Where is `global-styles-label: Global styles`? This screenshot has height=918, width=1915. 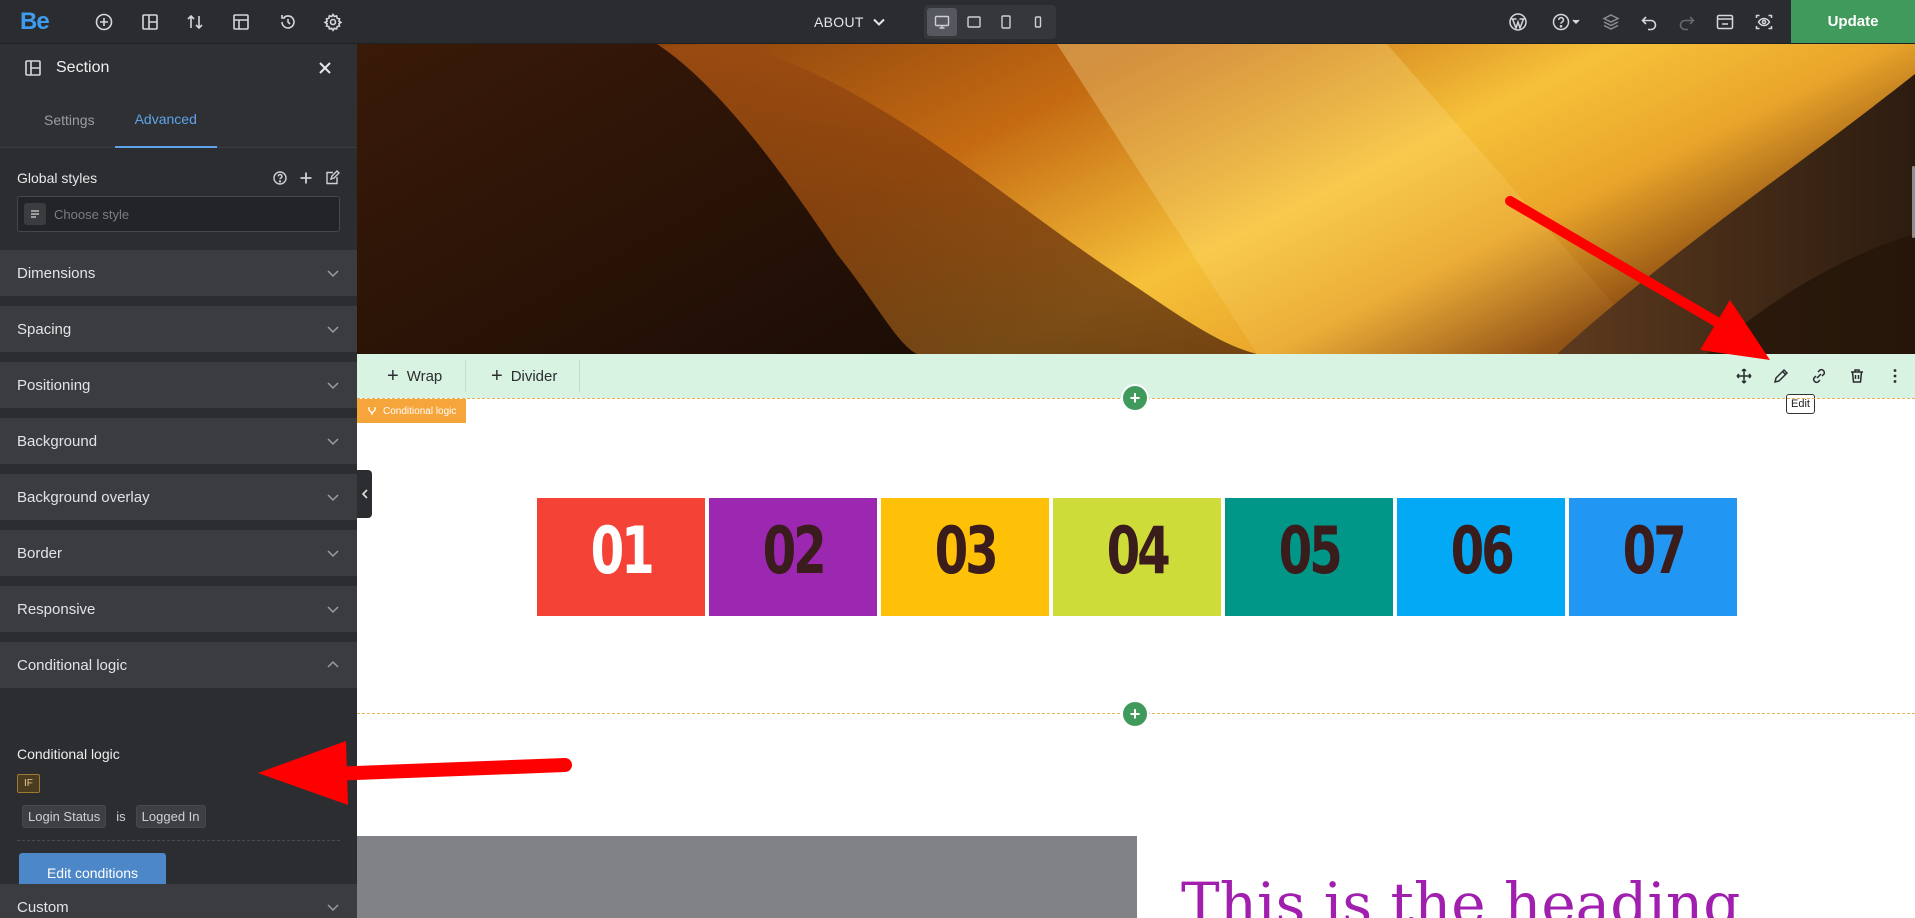
global-styles-label: Global styles is located at coordinates (57, 178).